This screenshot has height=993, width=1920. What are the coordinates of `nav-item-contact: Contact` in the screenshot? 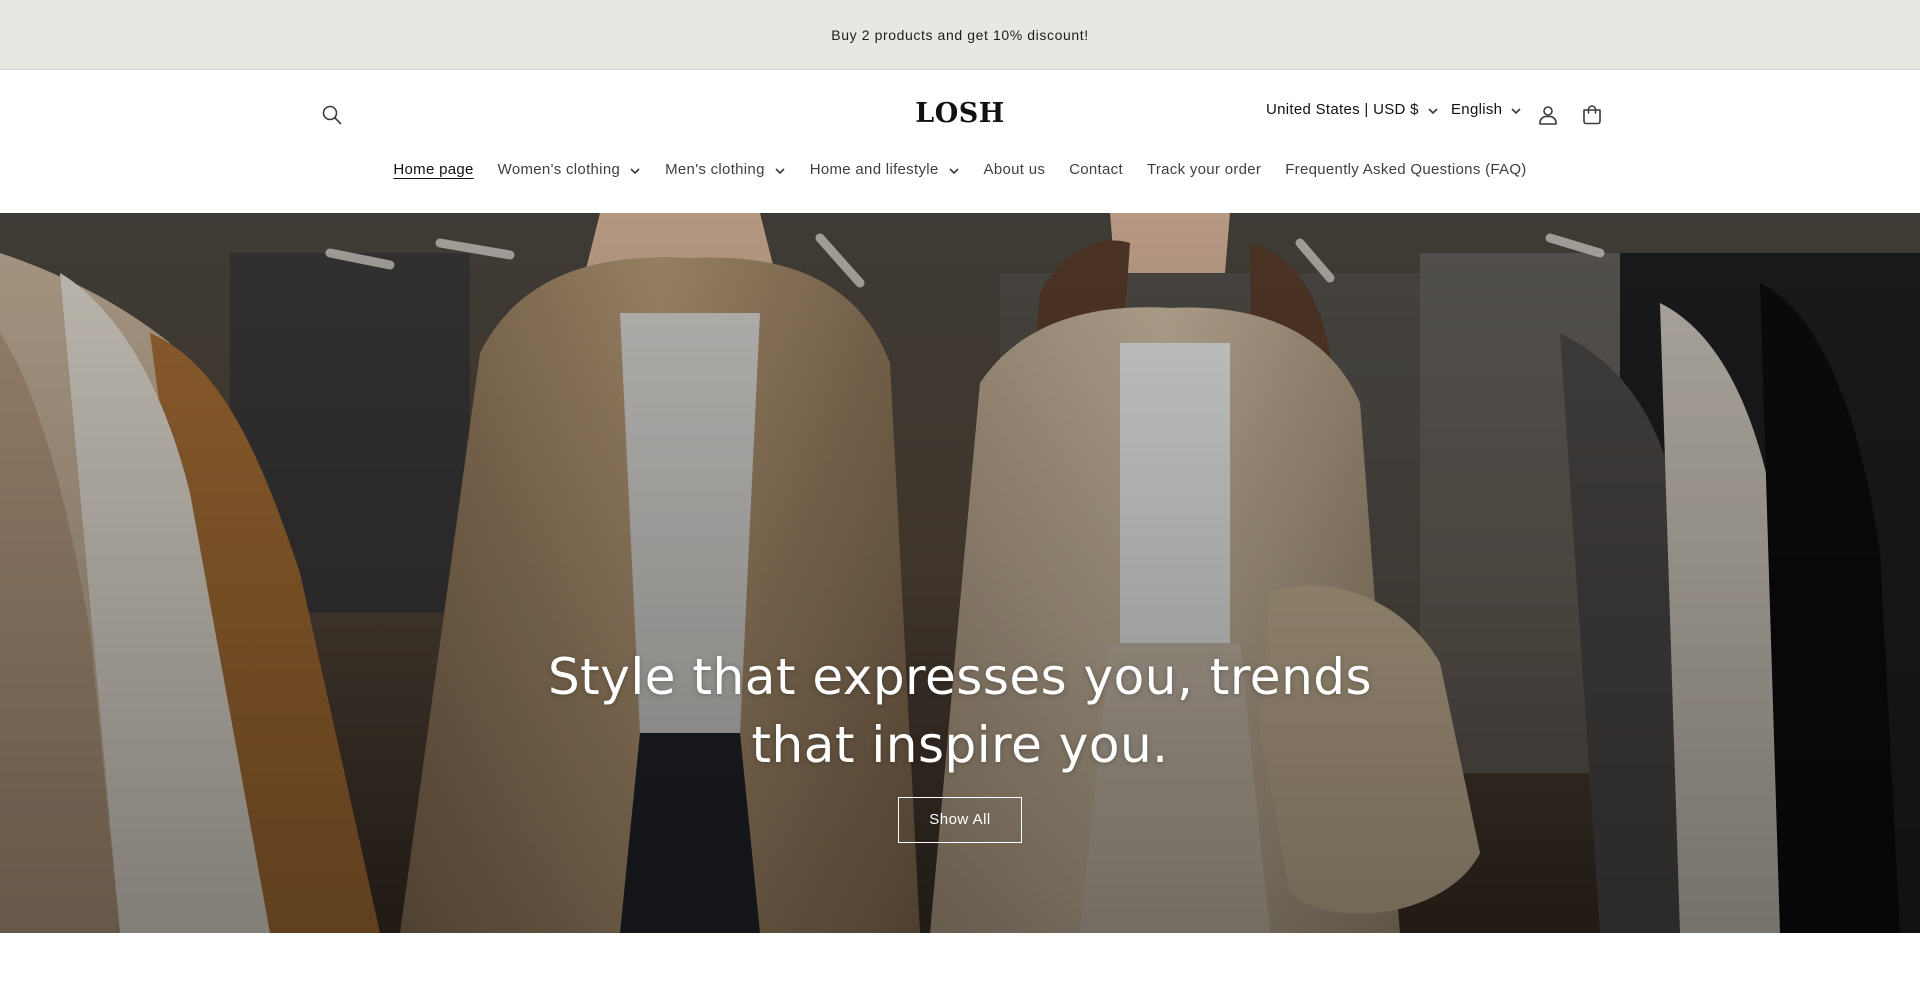 It's located at (1096, 169).